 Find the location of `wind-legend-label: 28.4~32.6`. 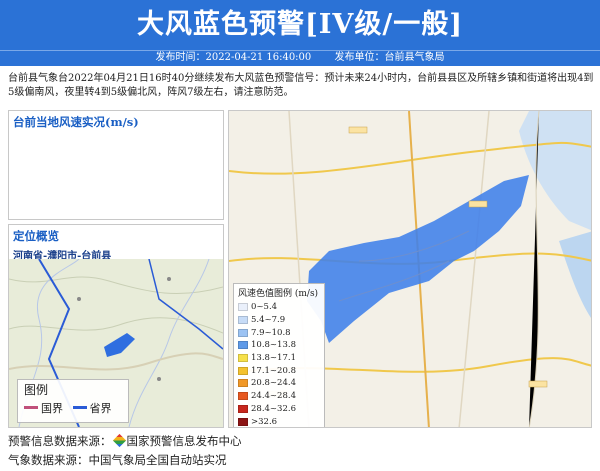

wind-legend-label: 28.4~32.6 is located at coordinates (273, 408).